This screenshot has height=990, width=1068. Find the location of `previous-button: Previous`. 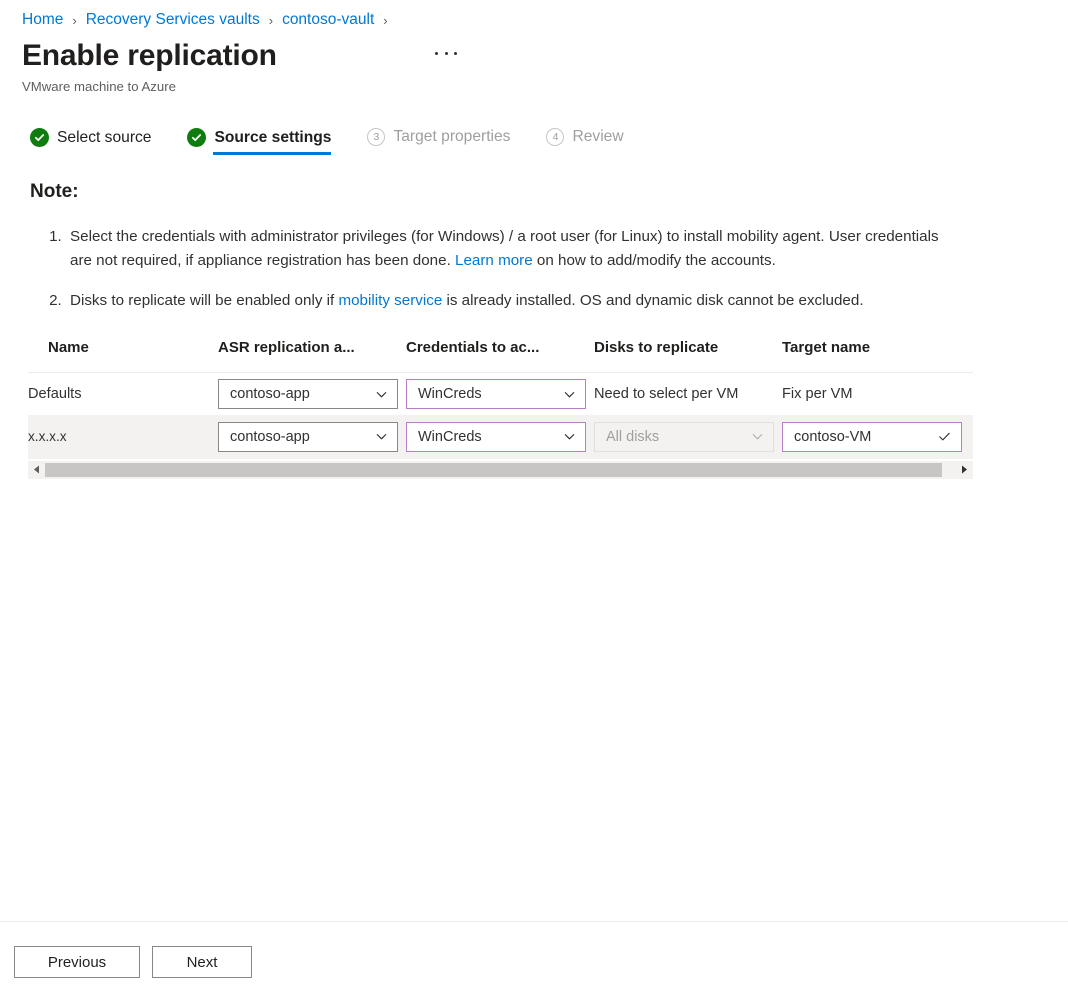

previous-button: Previous is located at coordinates (77, 962).